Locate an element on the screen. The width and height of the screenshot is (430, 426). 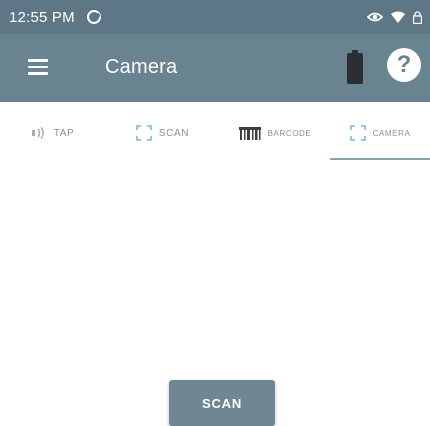
battery-icon is located at coordinates (355, 67).